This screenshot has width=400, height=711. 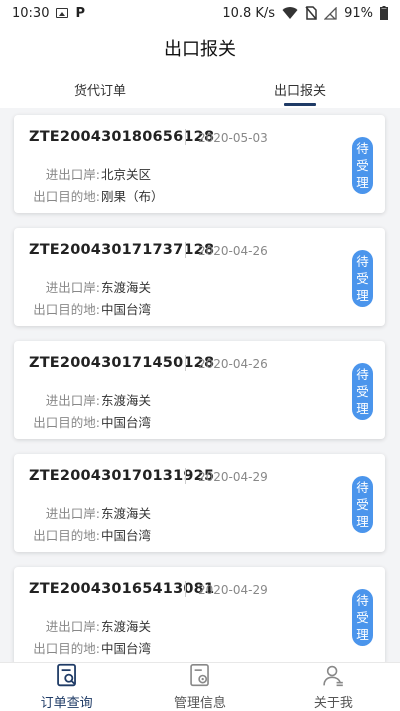 What do you see at coordinates (384, 13) in the screenshot?
I see `battery-icon` at bounding box center [384, 13].